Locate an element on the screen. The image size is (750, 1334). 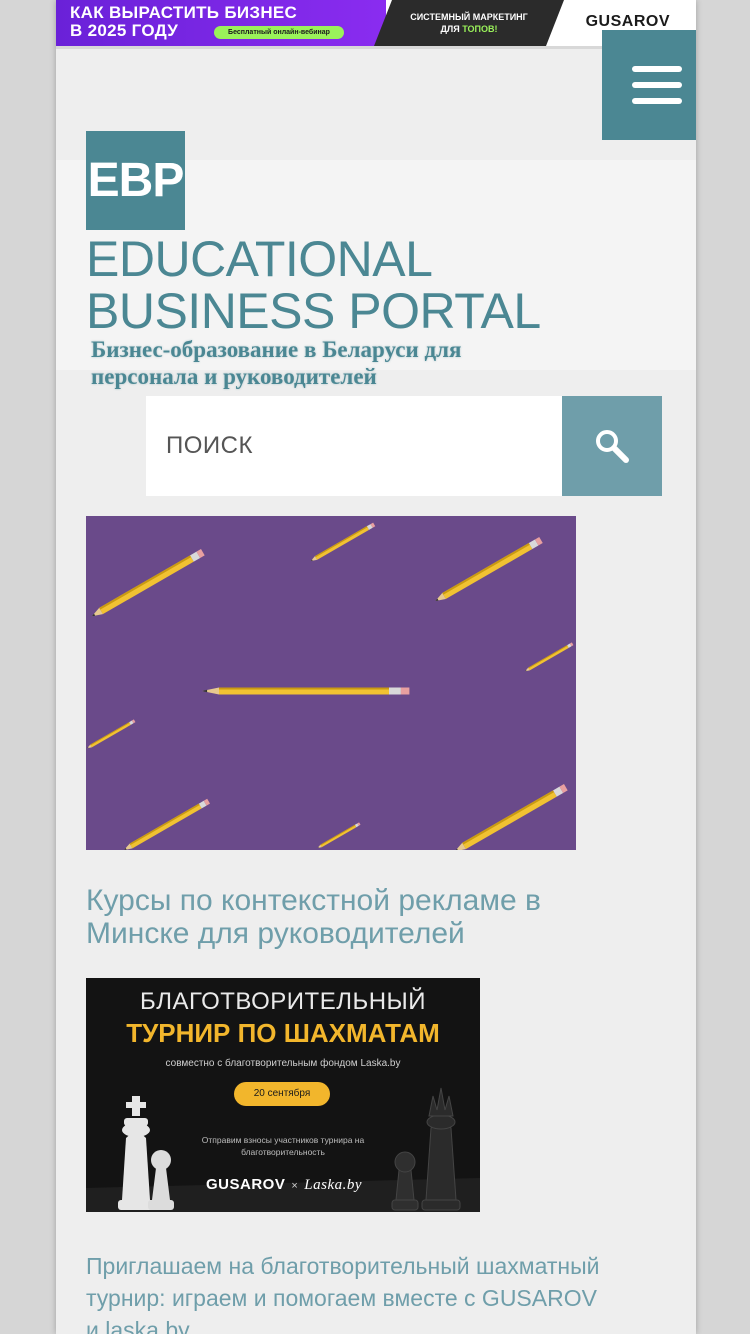
search-input is located at coordinates (354, 446).